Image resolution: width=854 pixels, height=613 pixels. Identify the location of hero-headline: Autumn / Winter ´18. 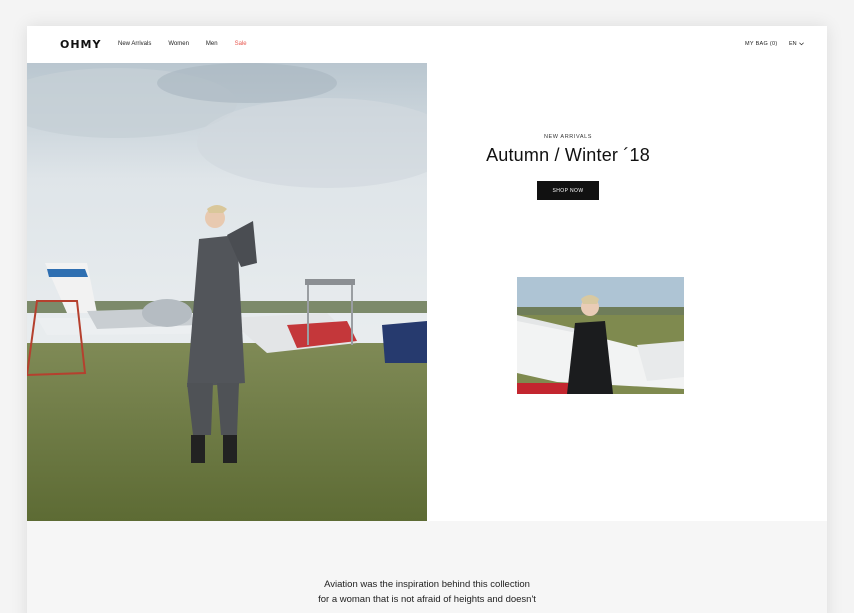
(568, 155).